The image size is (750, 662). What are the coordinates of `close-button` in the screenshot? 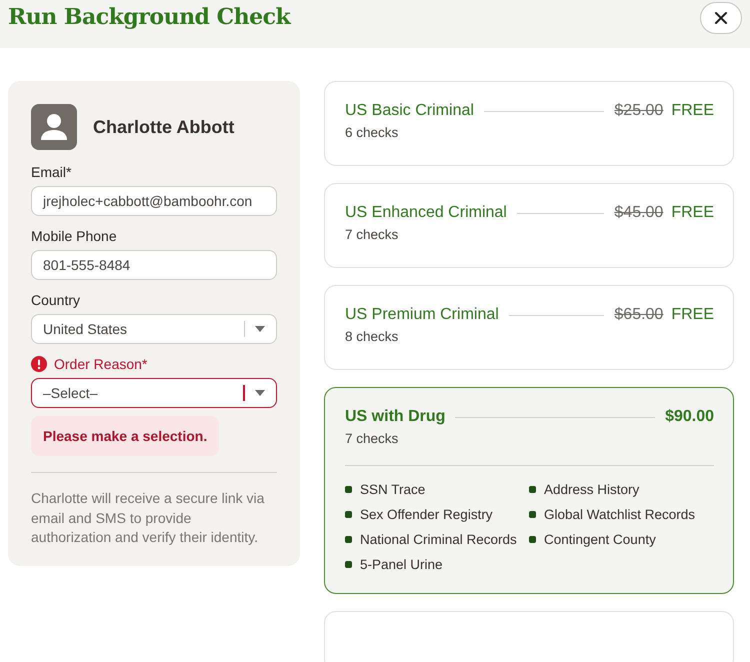 It's located at (721, 18).